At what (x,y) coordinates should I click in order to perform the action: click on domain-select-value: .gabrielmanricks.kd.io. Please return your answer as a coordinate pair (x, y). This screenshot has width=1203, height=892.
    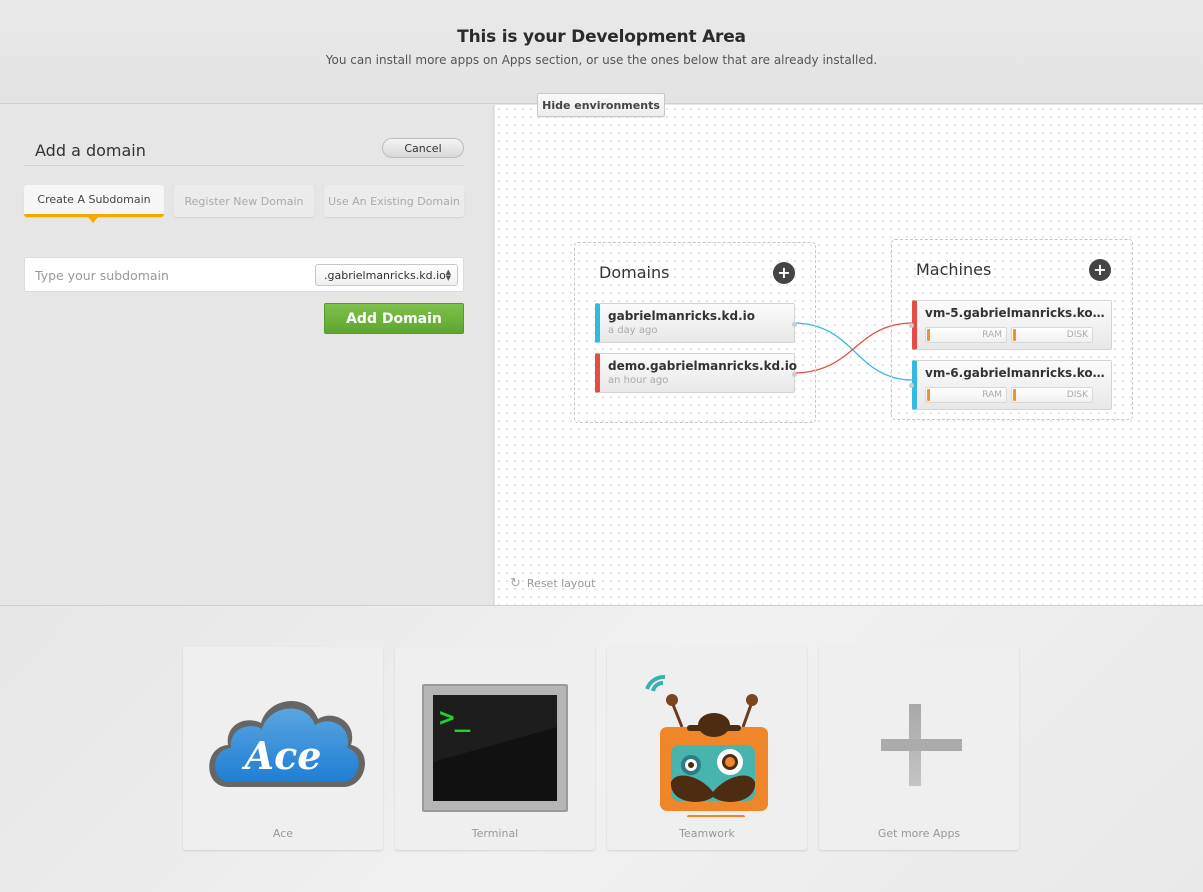
    Looking at the image, I should click on (385, 275).